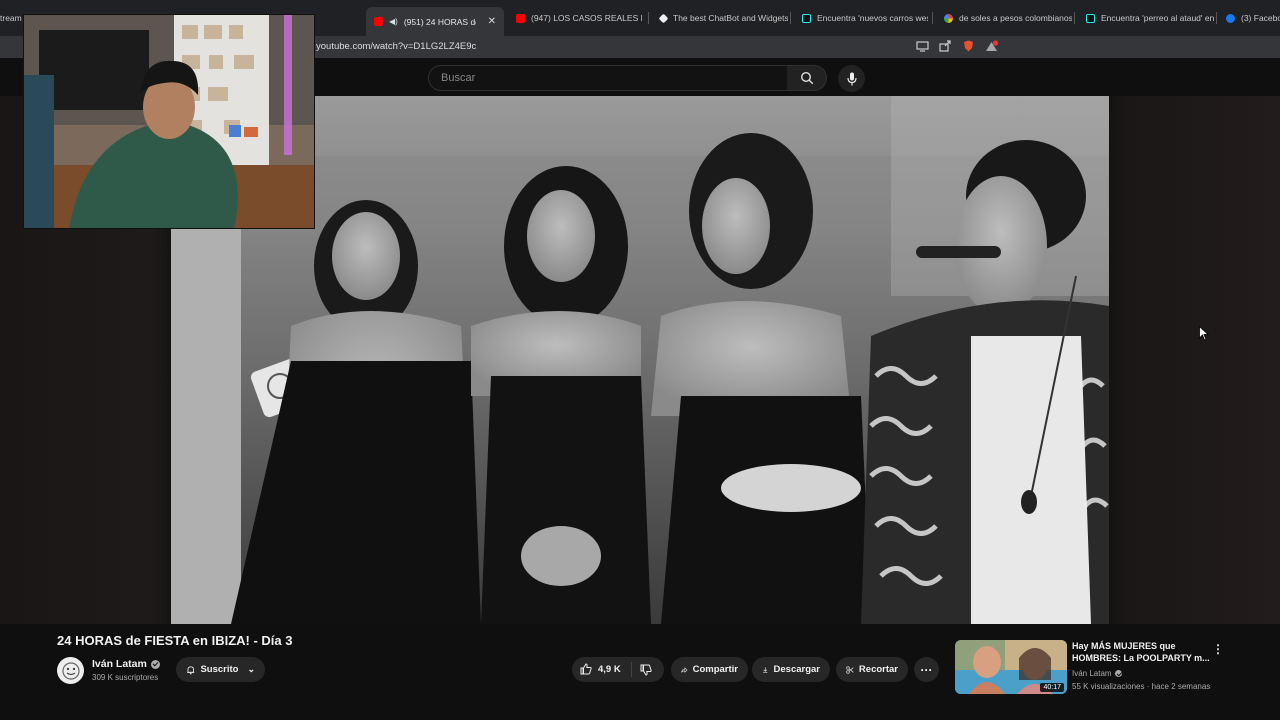 The width and height of the screenshot is (1280, 720). Describe the element at coordinates (396, 46) in the screenshot. I see `url-field: youtube.com/watch?v=D1LG2LZ4E9c` at that location.